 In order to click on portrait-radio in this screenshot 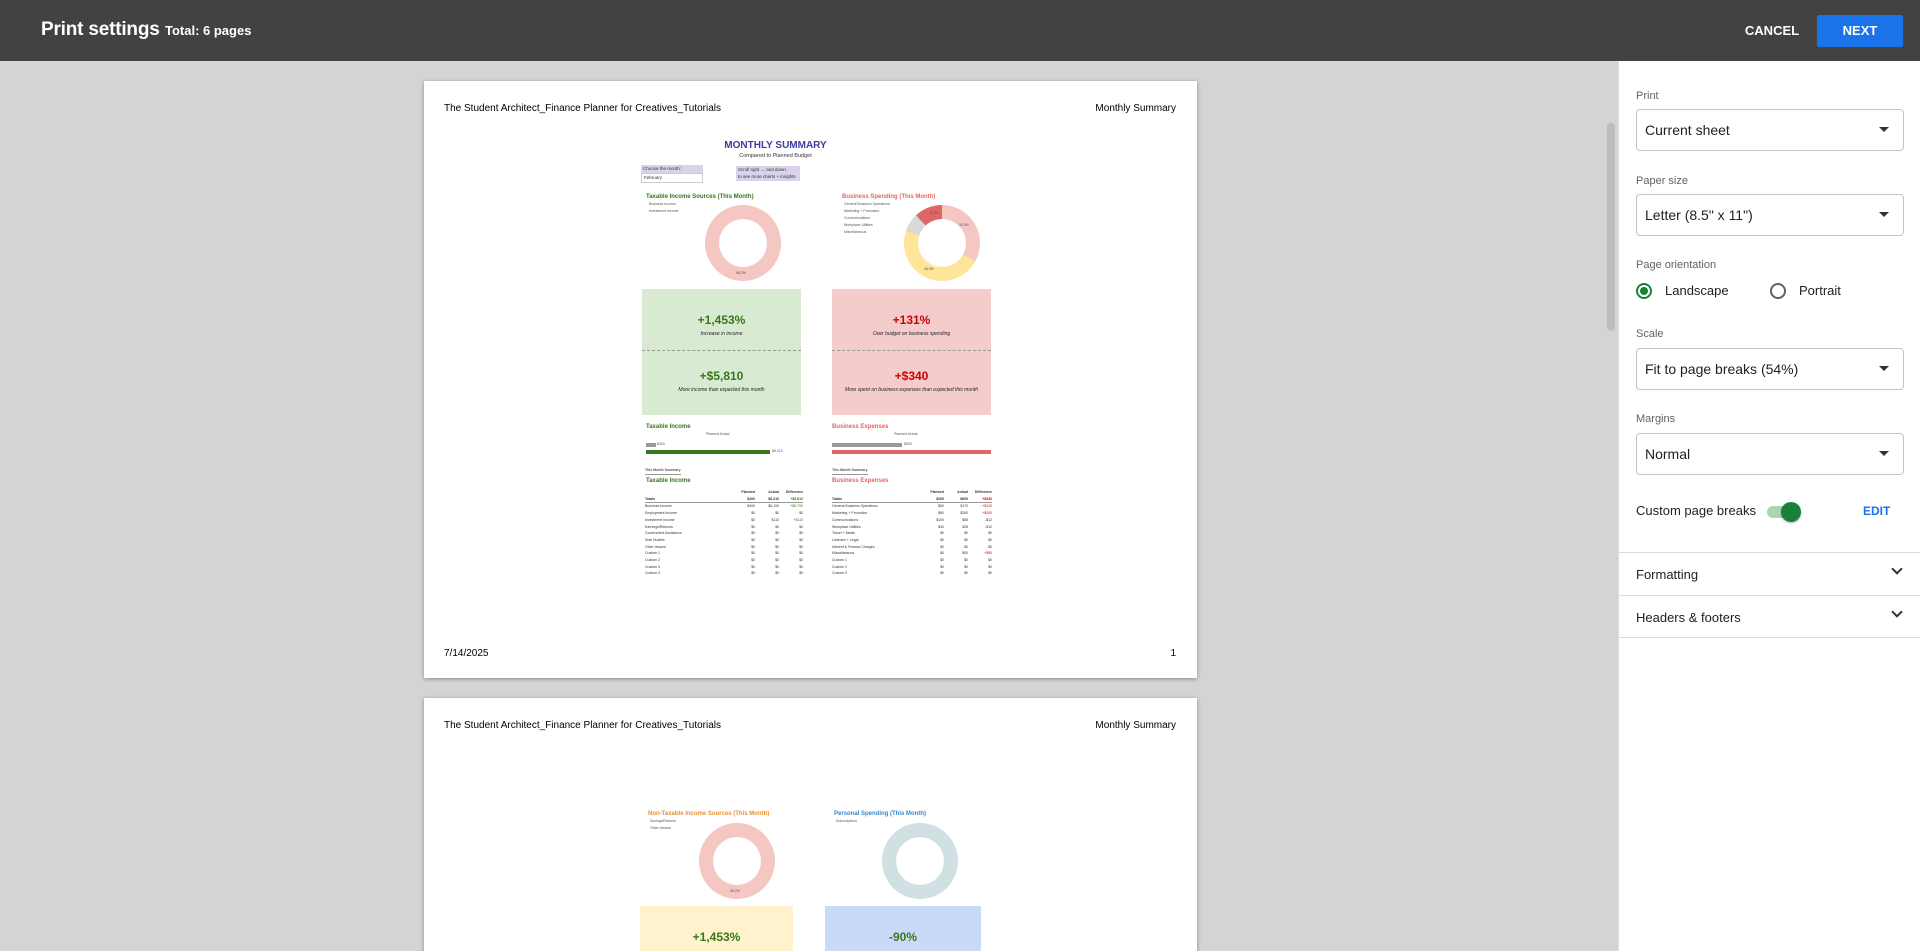, I will do `click(1778, 291)`.